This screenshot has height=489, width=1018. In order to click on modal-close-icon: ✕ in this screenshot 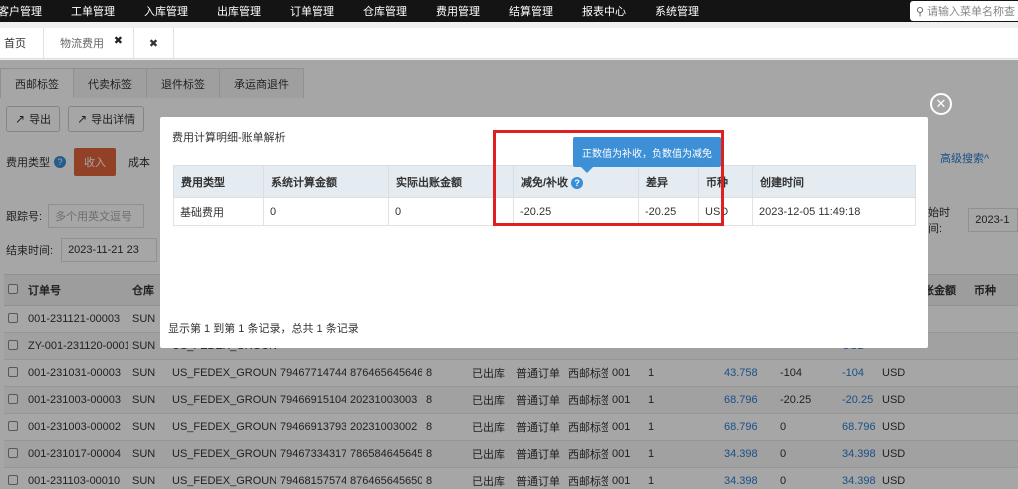, I will do `click(941, 104)`.